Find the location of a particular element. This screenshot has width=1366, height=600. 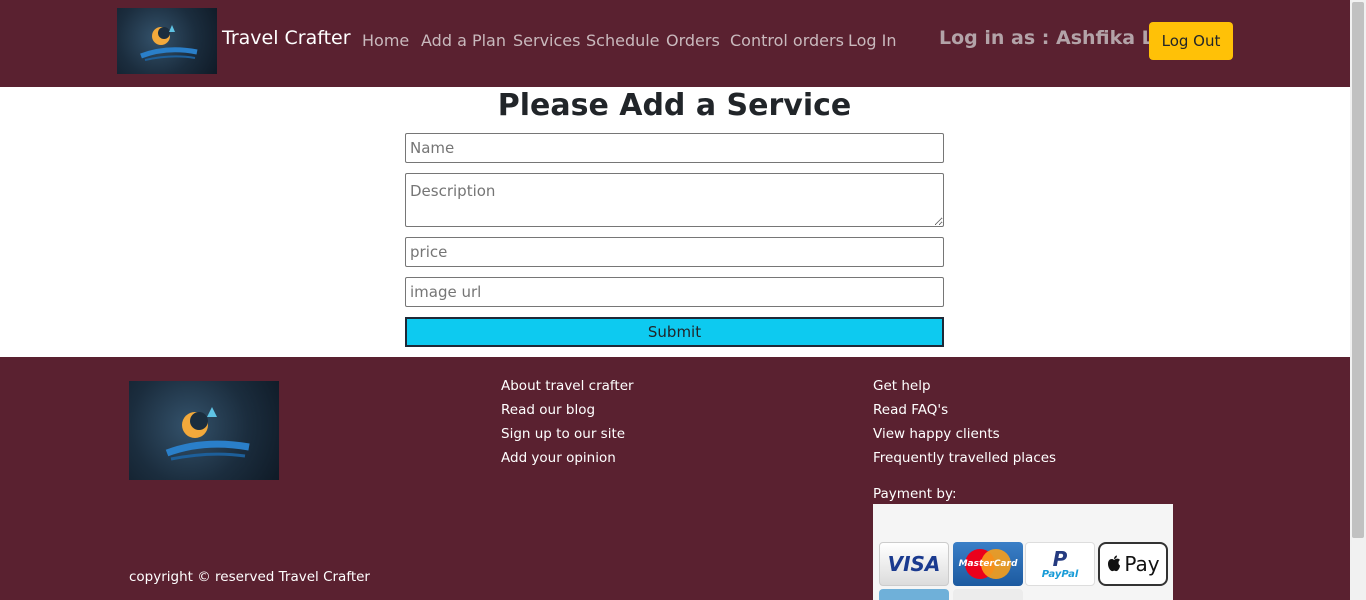

footer-link-signup: Sign up to our site is located at coordinates (563, 434).